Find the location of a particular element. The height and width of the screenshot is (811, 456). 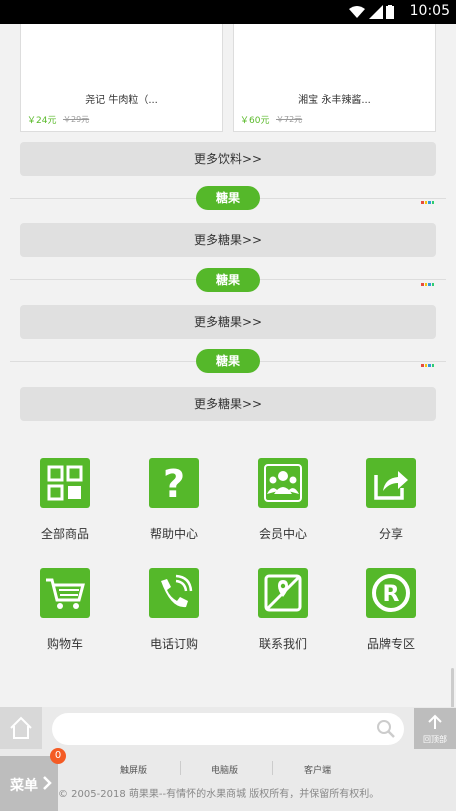

nav-label: 购物车 is located at coordinates (64, 644).